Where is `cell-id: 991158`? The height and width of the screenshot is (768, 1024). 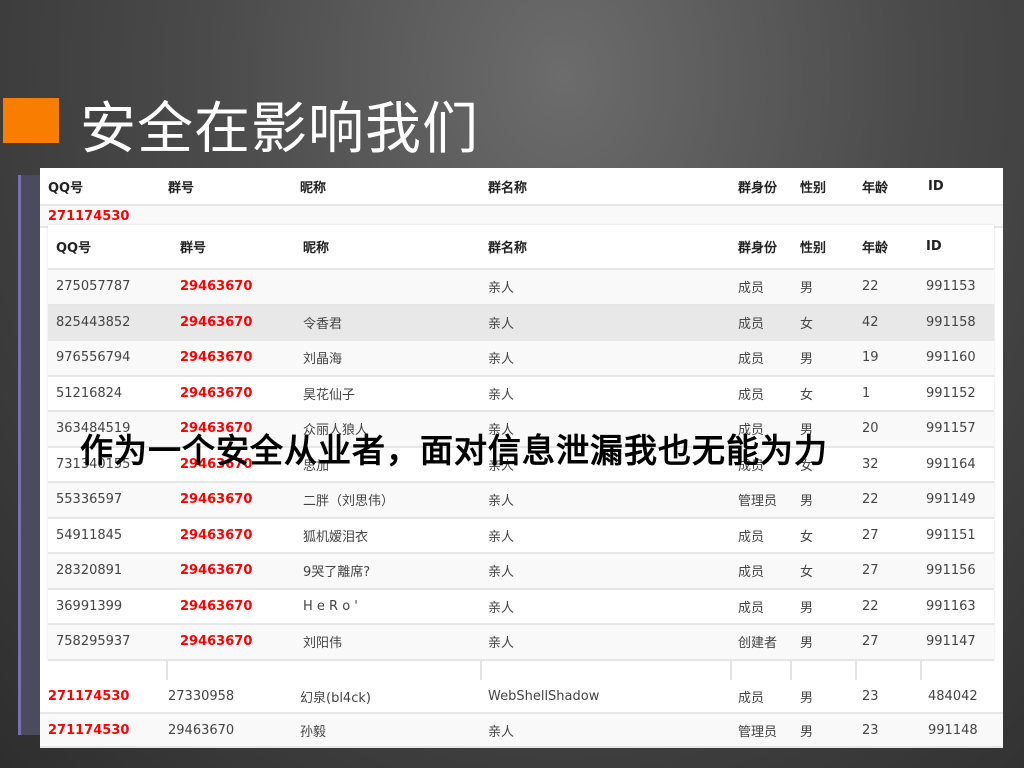
cell-id: 991158 is located at coordinates (951, 322).